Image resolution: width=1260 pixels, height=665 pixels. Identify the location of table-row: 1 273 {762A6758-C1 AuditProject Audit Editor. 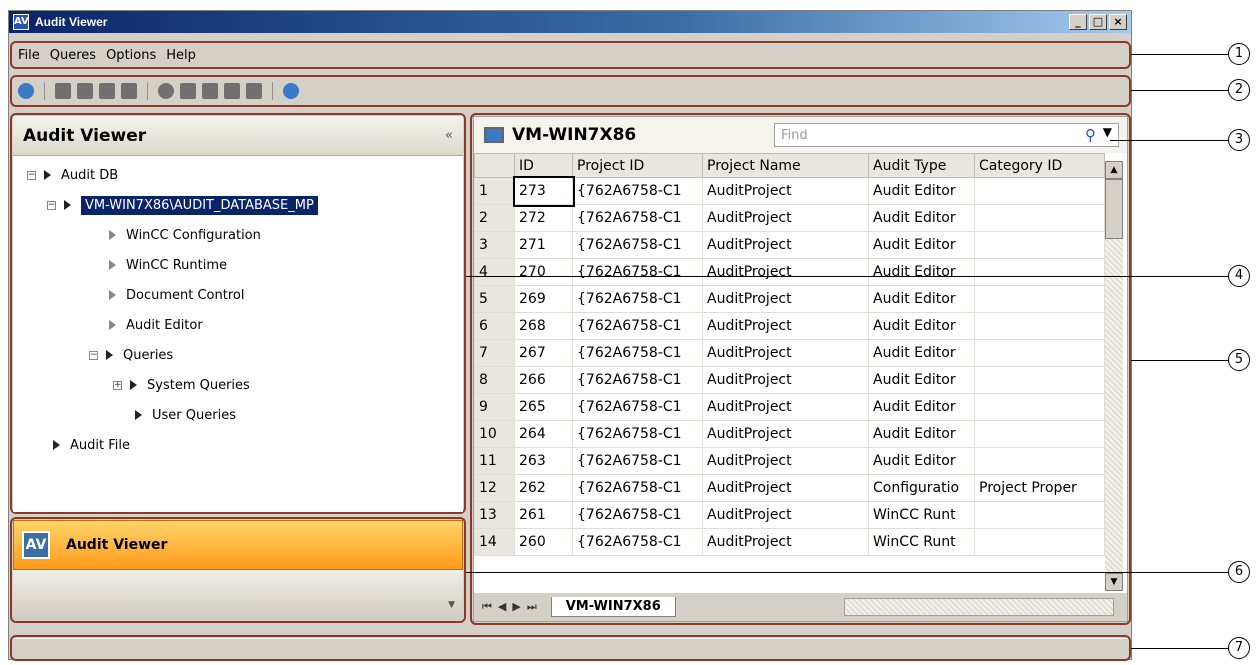
(789, 191).